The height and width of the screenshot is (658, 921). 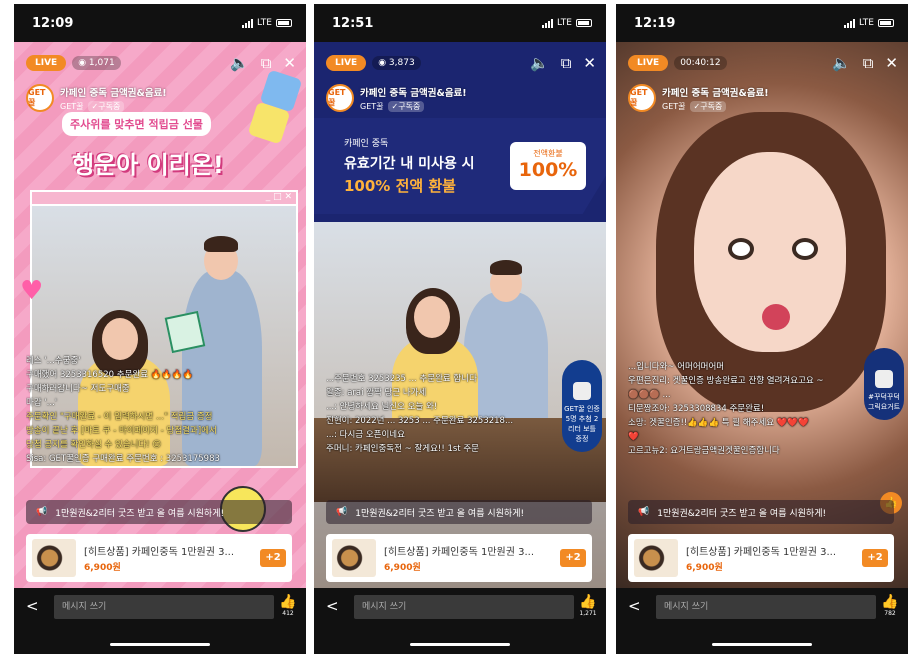 What do you see at coordinates (288, 613) in the screenshot?
I see `like-count: 412` at bounding box center [288, 613].